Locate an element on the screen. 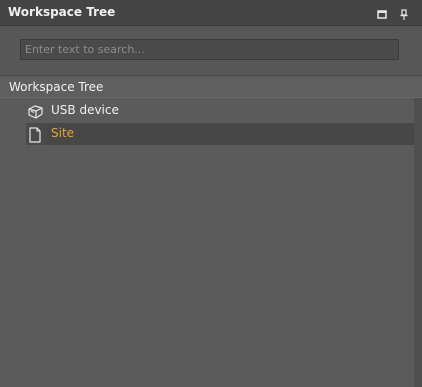  panel-titlebar: Workspace Tree is located at coordinates (211, 13).